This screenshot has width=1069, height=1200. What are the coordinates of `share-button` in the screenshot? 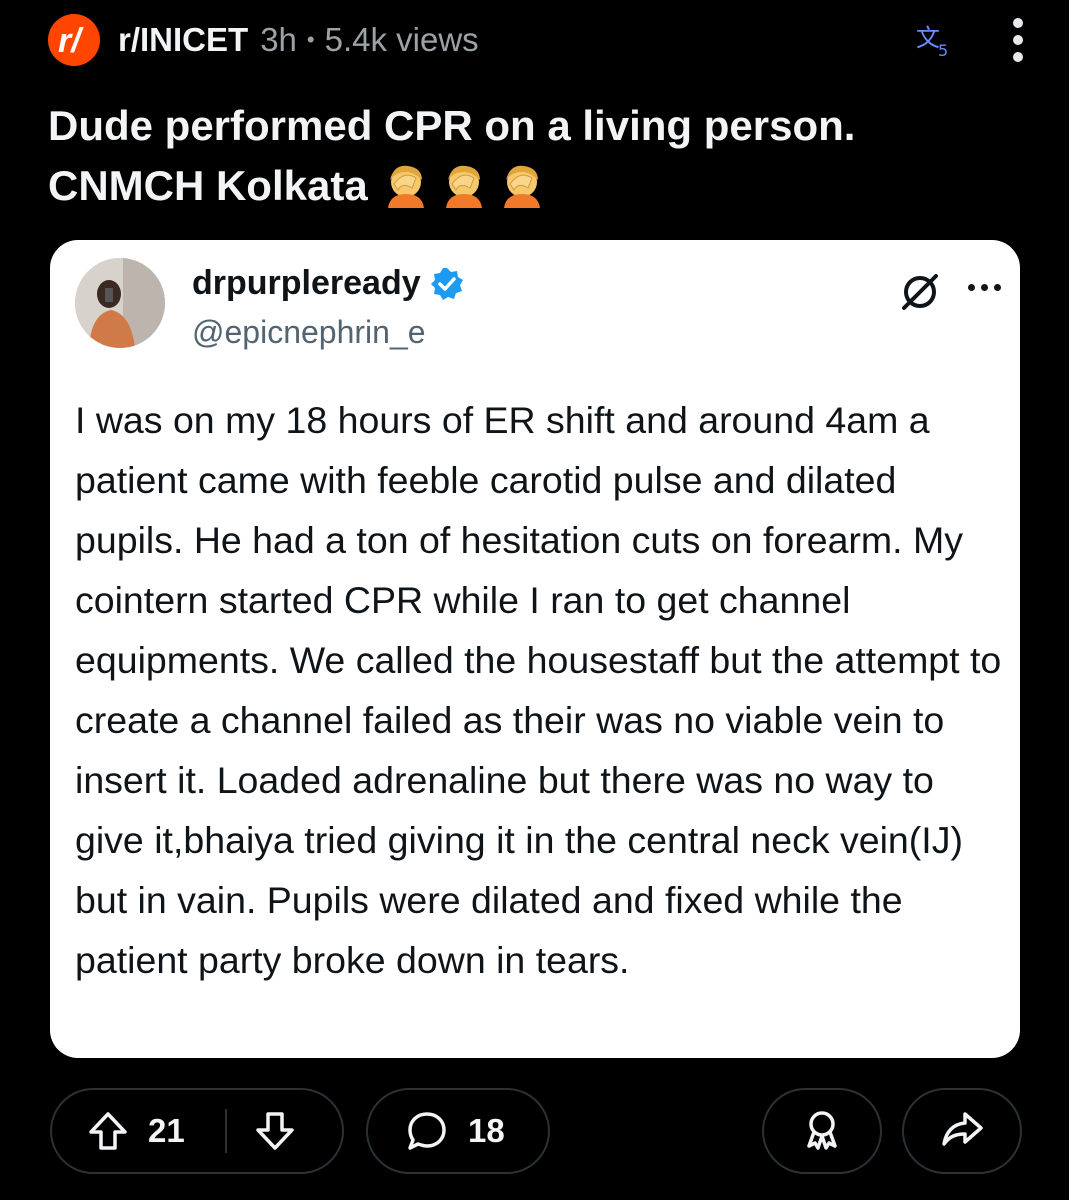 It's located at (962, 1131).